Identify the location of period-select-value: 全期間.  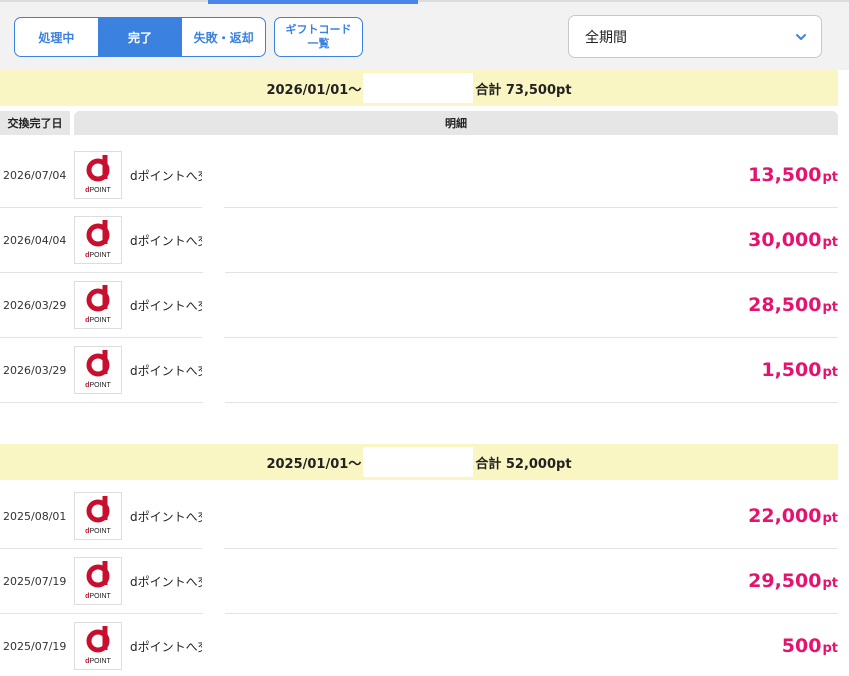
(606, 37).